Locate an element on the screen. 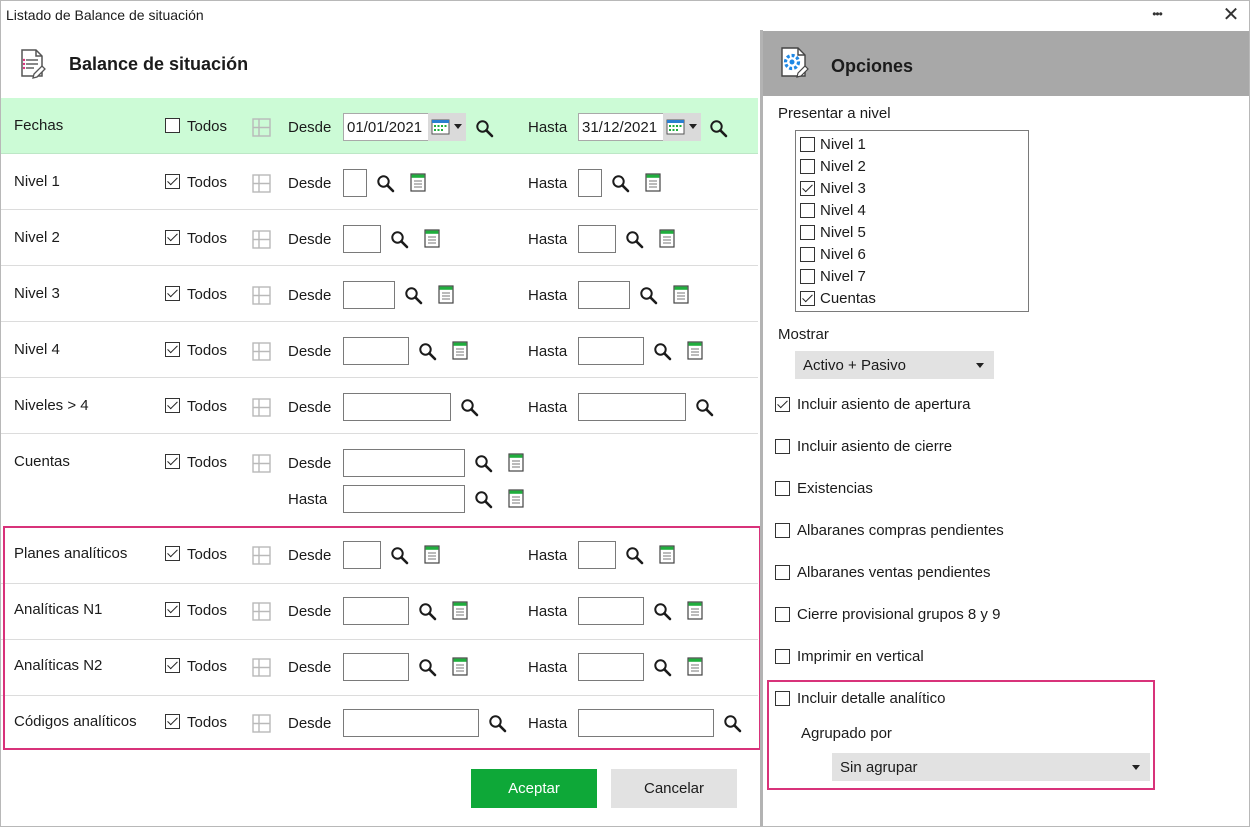  cancel-button: Cancelar is located at coordinates (674, 788).